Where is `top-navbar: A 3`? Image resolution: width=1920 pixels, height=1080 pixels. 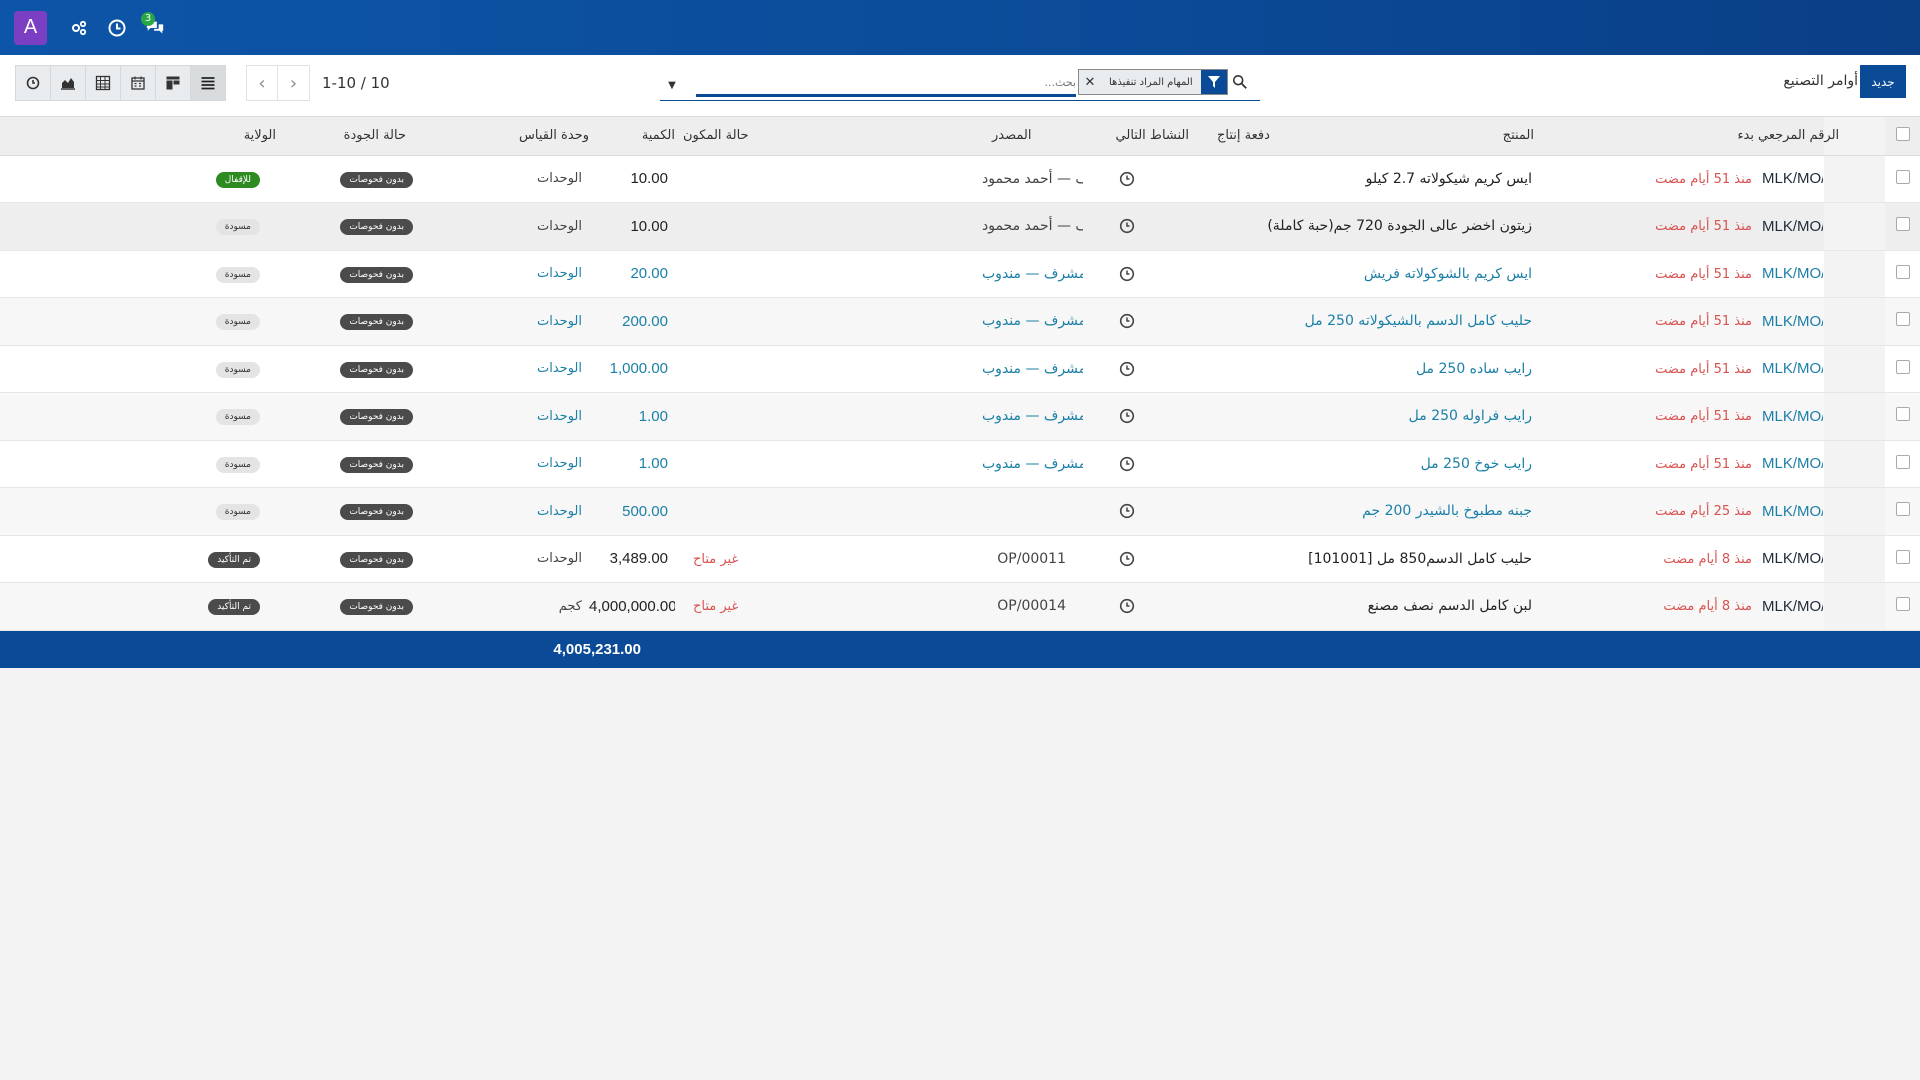
top-navbar: A 3 is located at coordinates (960, 27).